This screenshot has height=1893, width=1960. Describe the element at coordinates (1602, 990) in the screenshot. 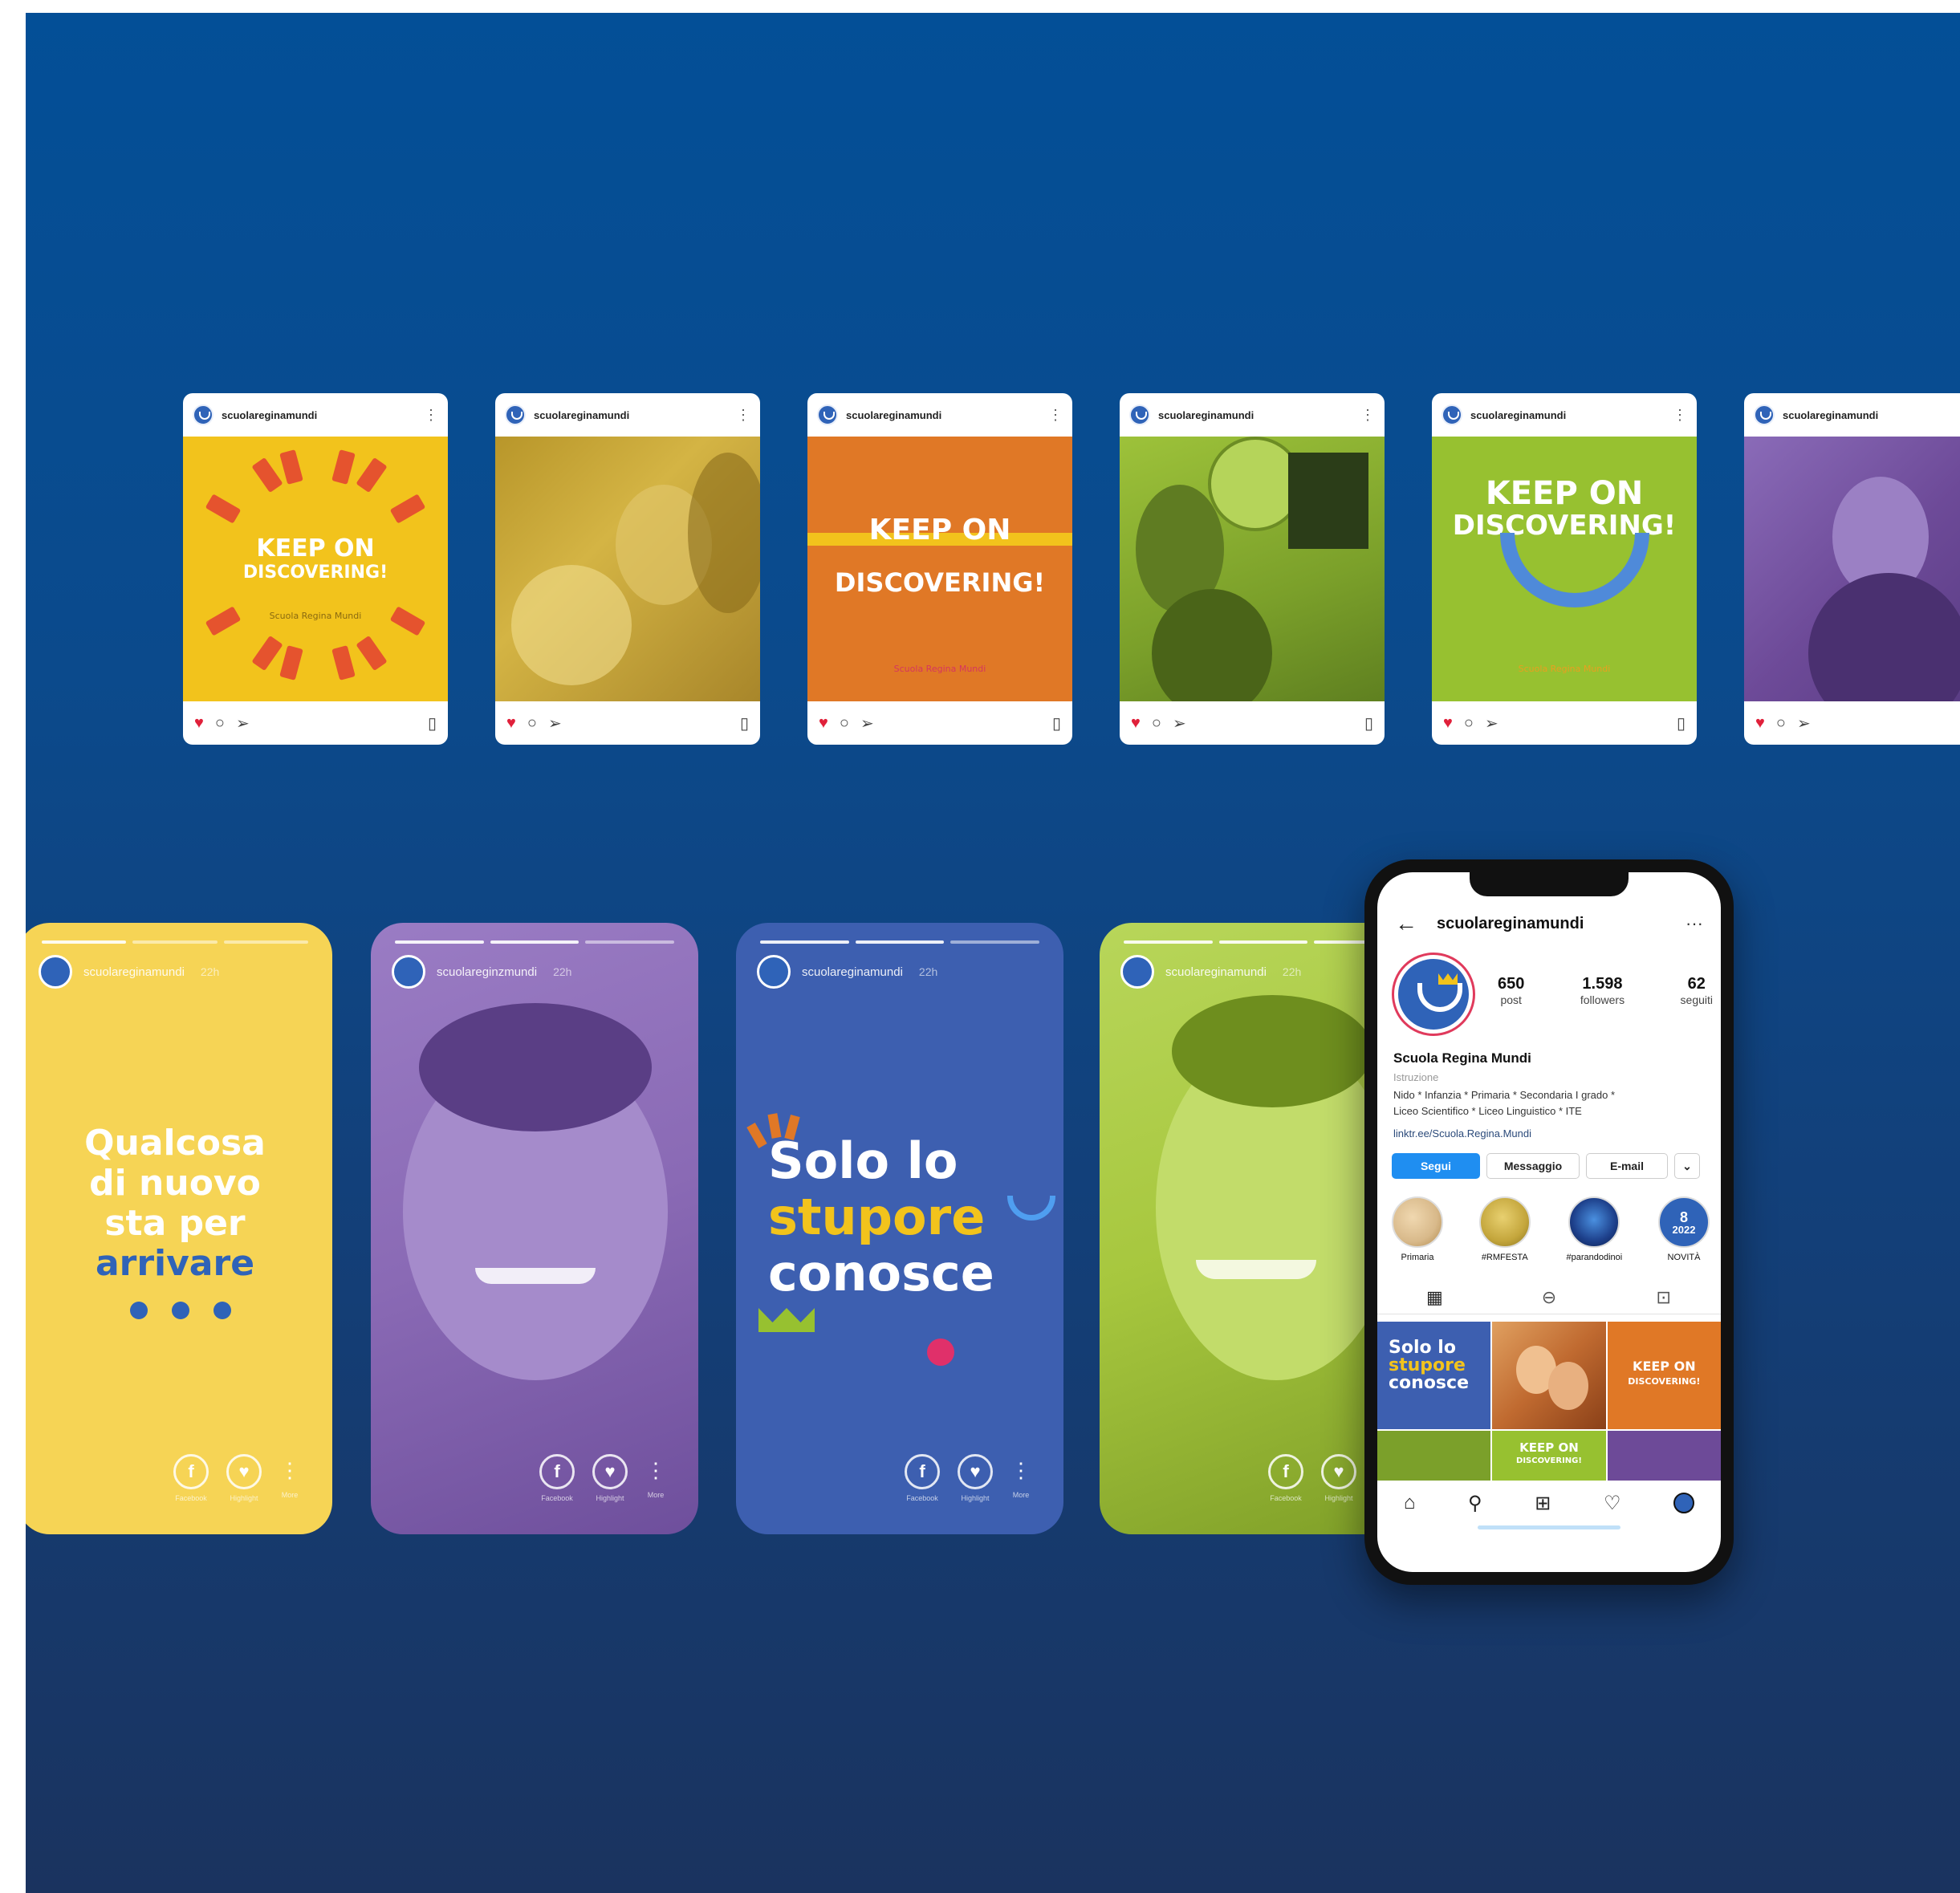

I see `stat-followers: 1.598 followers` at that location.